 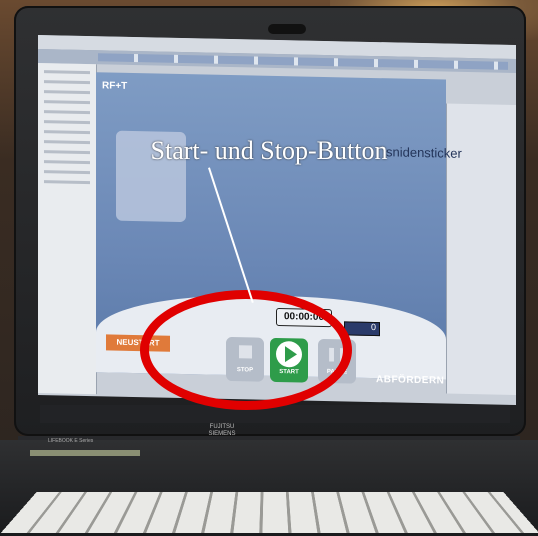 What do you see at coordinates (71, 441) in the screenshot?
I see `laptop-model-label: LIFEBOOK E Series` at bounding box center [71, 441].